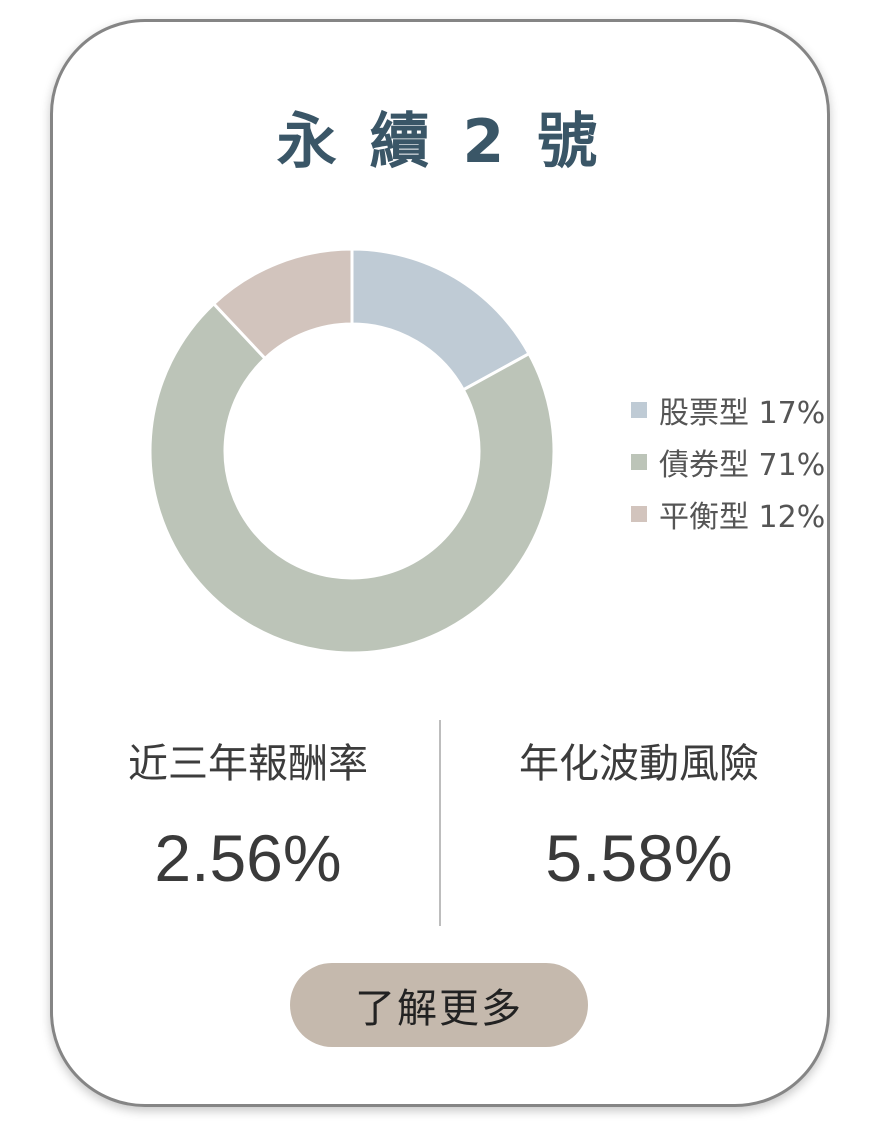 This screenshot has height=1125, width=877. What do you see at coordinates (639, 858) in the screenshot?
I see `volatility-value: 5.58%` at bounding box center [639, 858].